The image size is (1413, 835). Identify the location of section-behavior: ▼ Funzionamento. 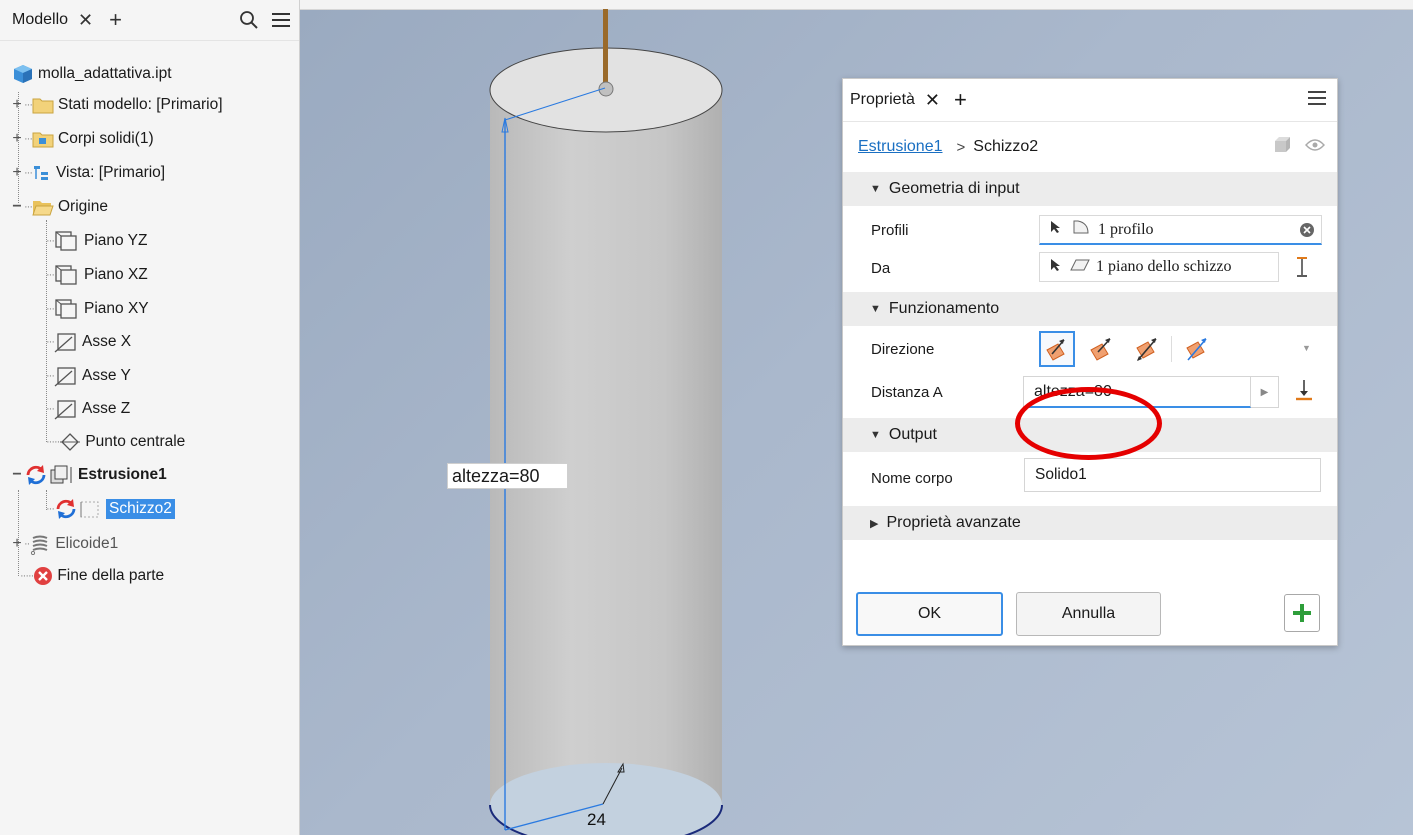
(1090, 309).